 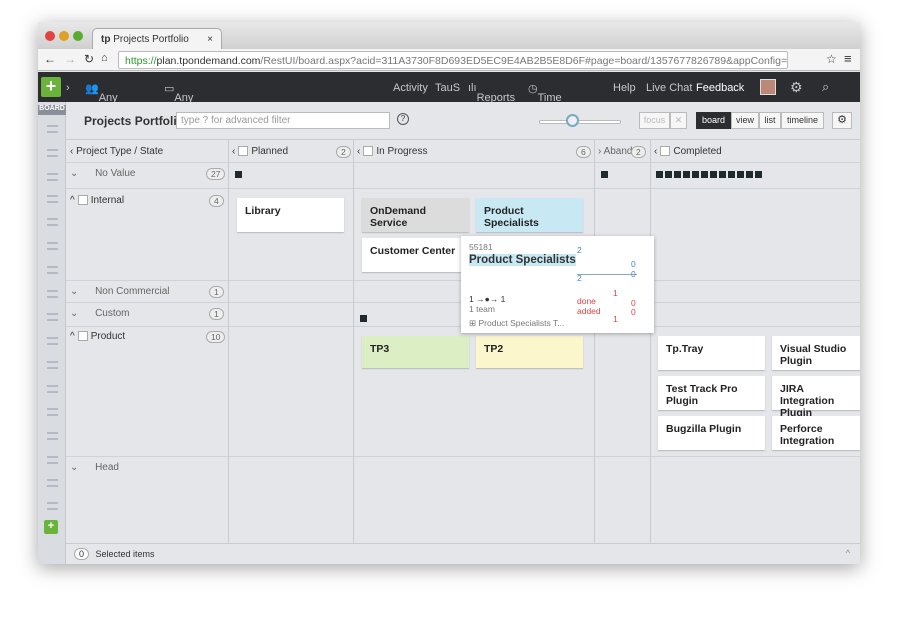 What do you see at coordinates (688, 151) in the screenshot?
I see `column-header-completed: ‹ Completed` at bounding box center [688, 151].